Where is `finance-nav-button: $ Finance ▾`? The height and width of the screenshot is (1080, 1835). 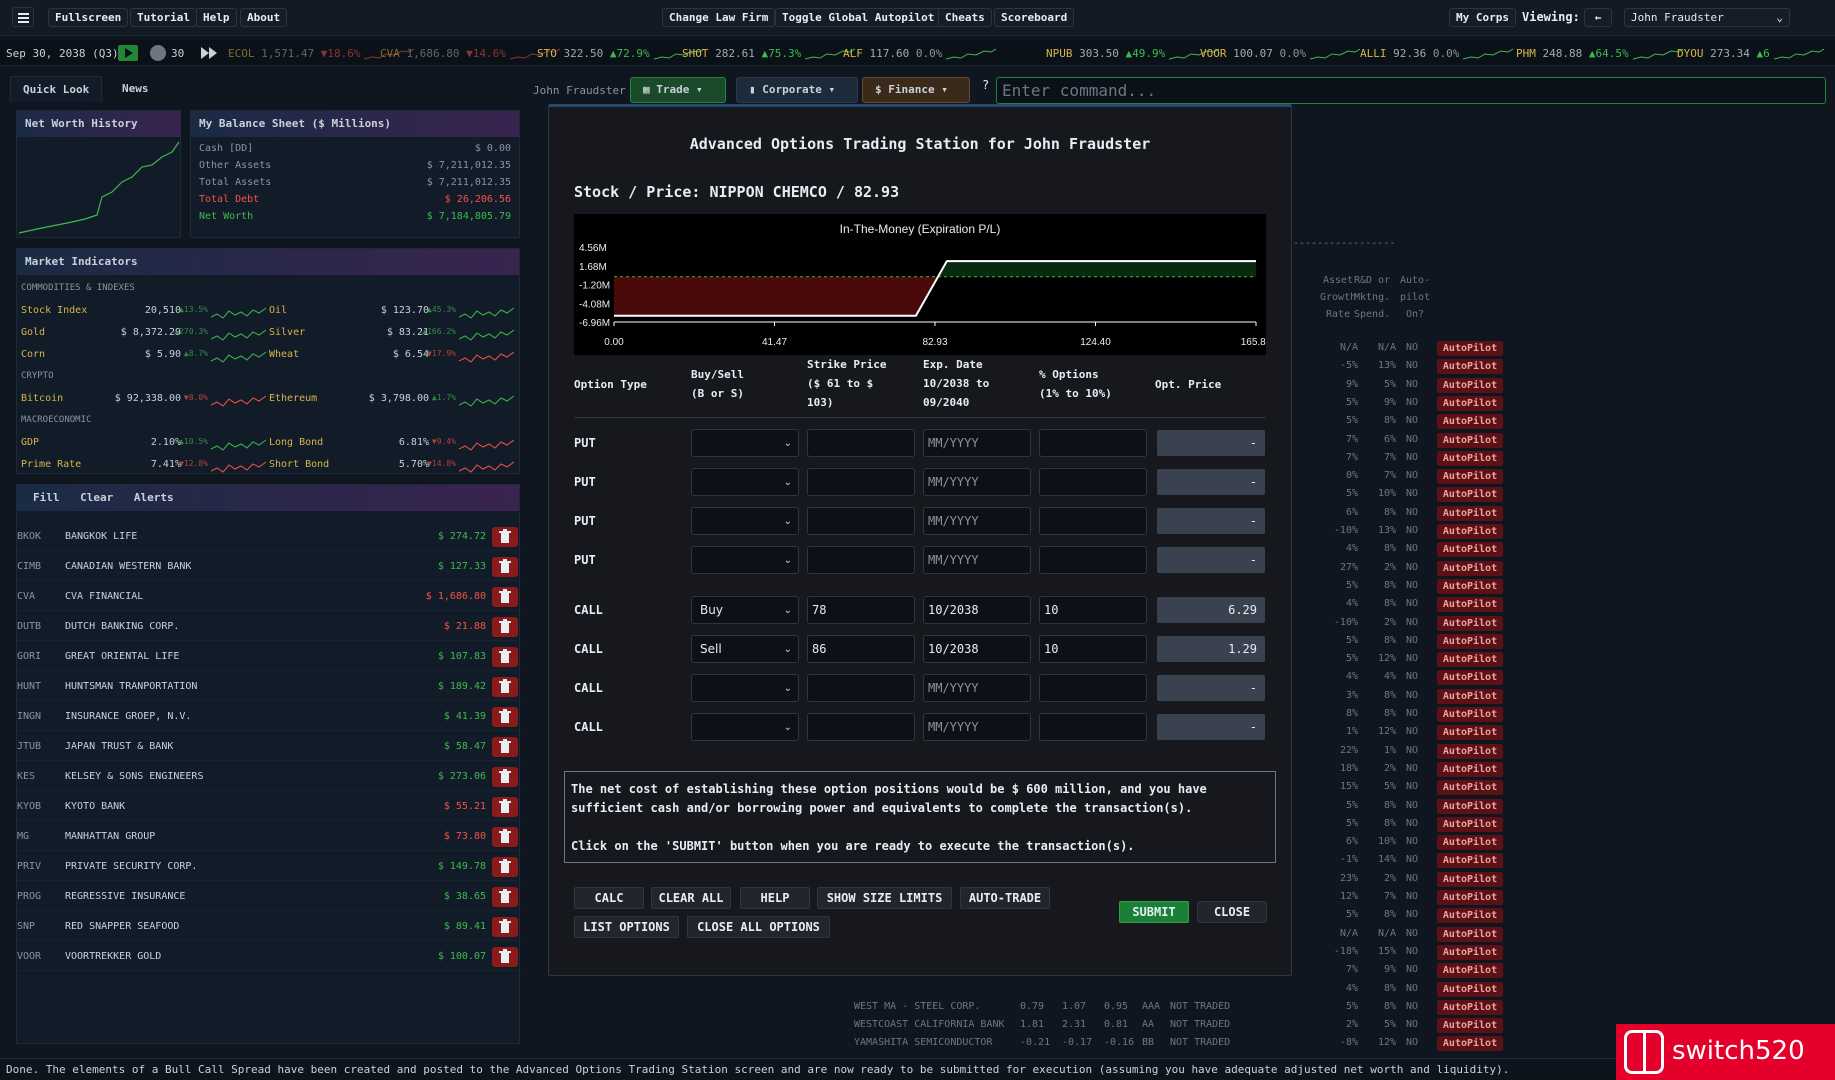 finance-nav-button: $ Finance ▾ is located at coordinates (916, 90).